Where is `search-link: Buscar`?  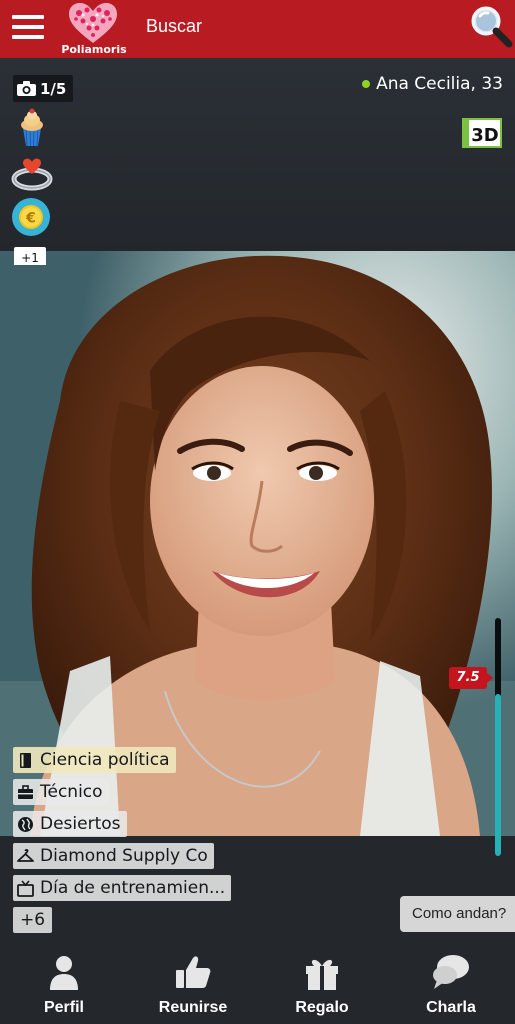 search-link: Buscar is located at coordinates (174, 26).